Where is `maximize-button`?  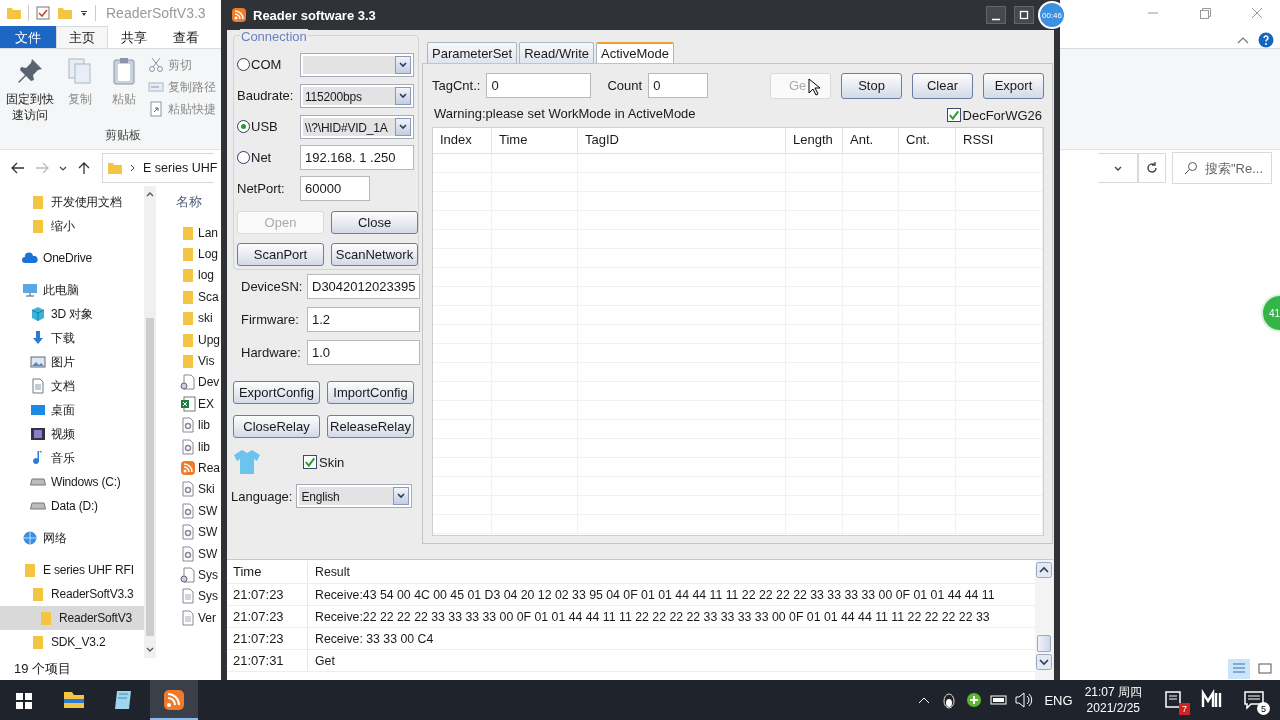
maximize-button is located at coordinates (1024, 15).